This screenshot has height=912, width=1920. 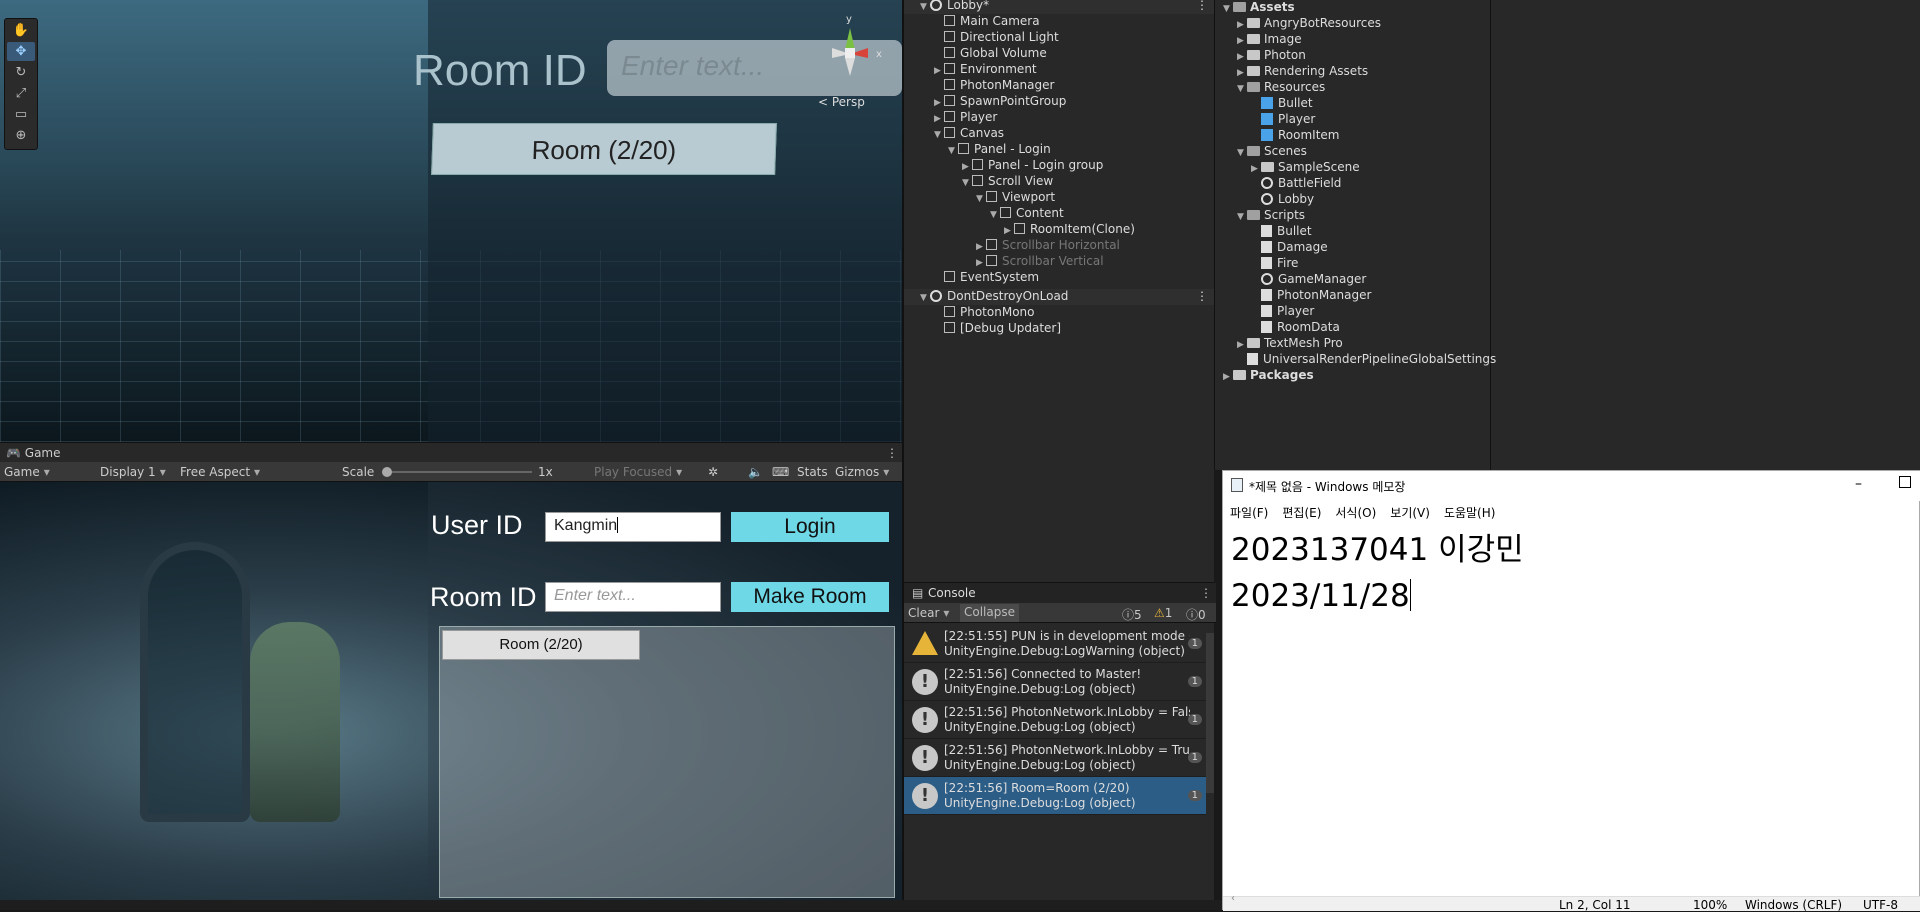 What do you see at coordinates (1309, 24) in the screenshot?
I see `project-item: ▶ AngryBotResources` at bounding box center [1309, 24].